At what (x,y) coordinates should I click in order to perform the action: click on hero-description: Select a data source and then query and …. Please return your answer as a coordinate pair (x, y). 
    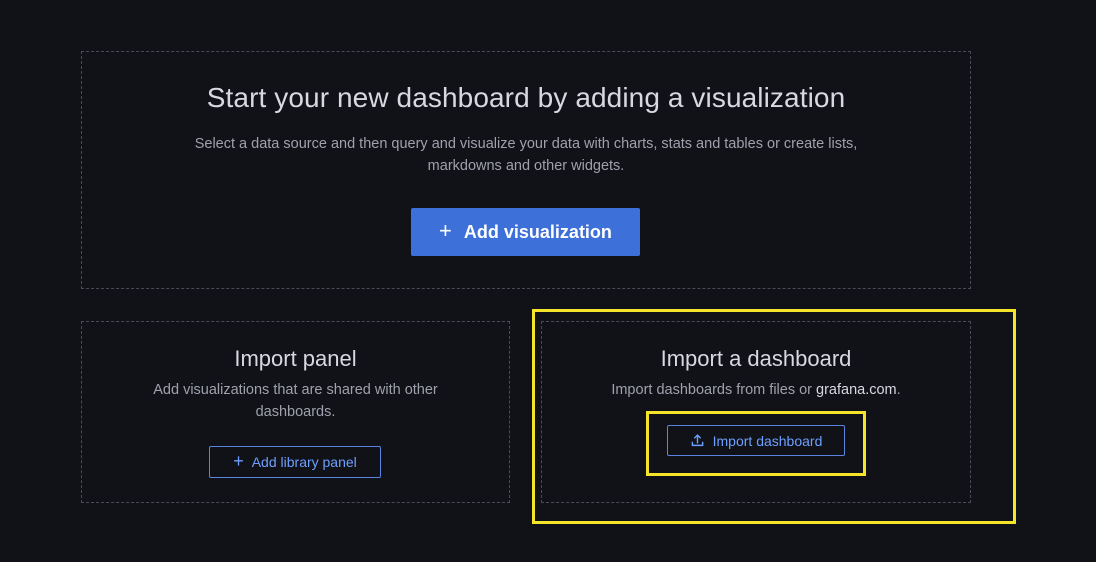
    Looking at the image, I should click on (526, 155).